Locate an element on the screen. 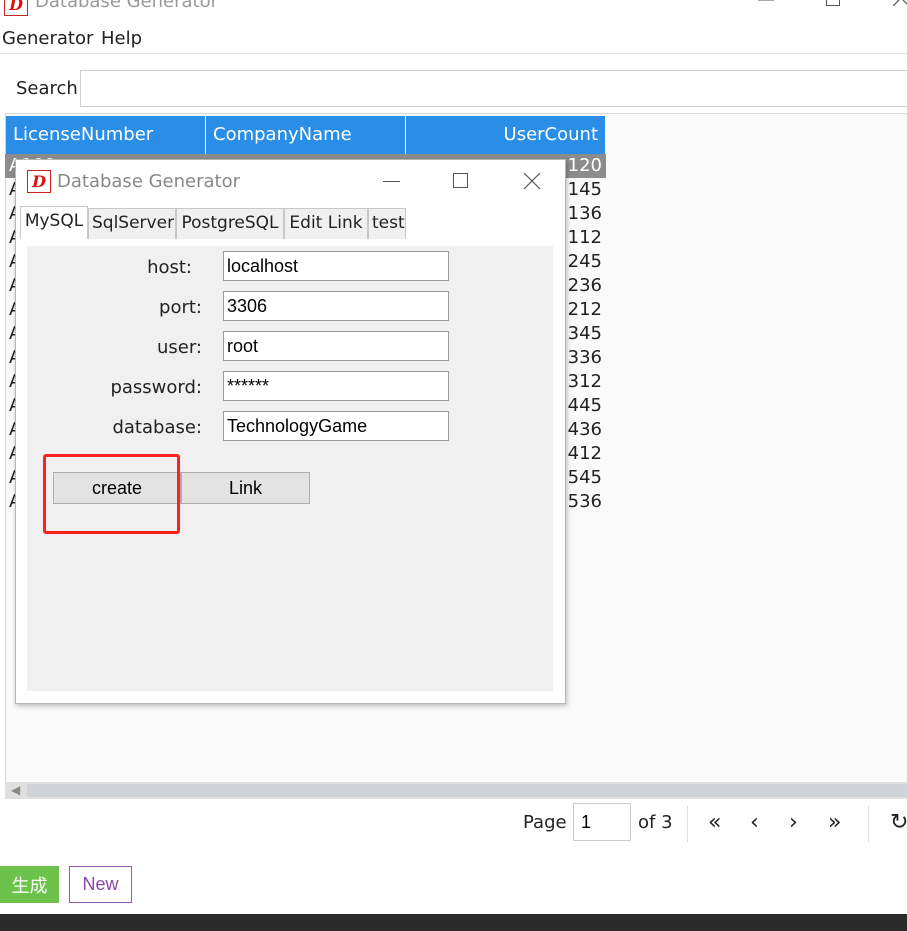  cell-usercount: 212 is located at coordinates (584, 309).